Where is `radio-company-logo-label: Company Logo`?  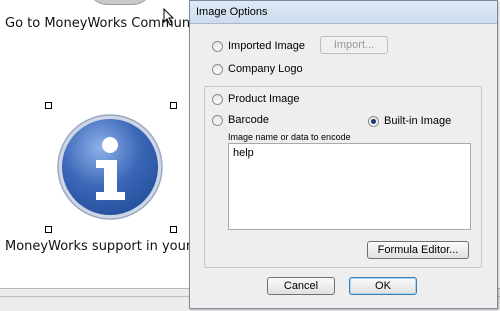 radio-company-logo-label: Company Logo is located at coordinates (265, 69).